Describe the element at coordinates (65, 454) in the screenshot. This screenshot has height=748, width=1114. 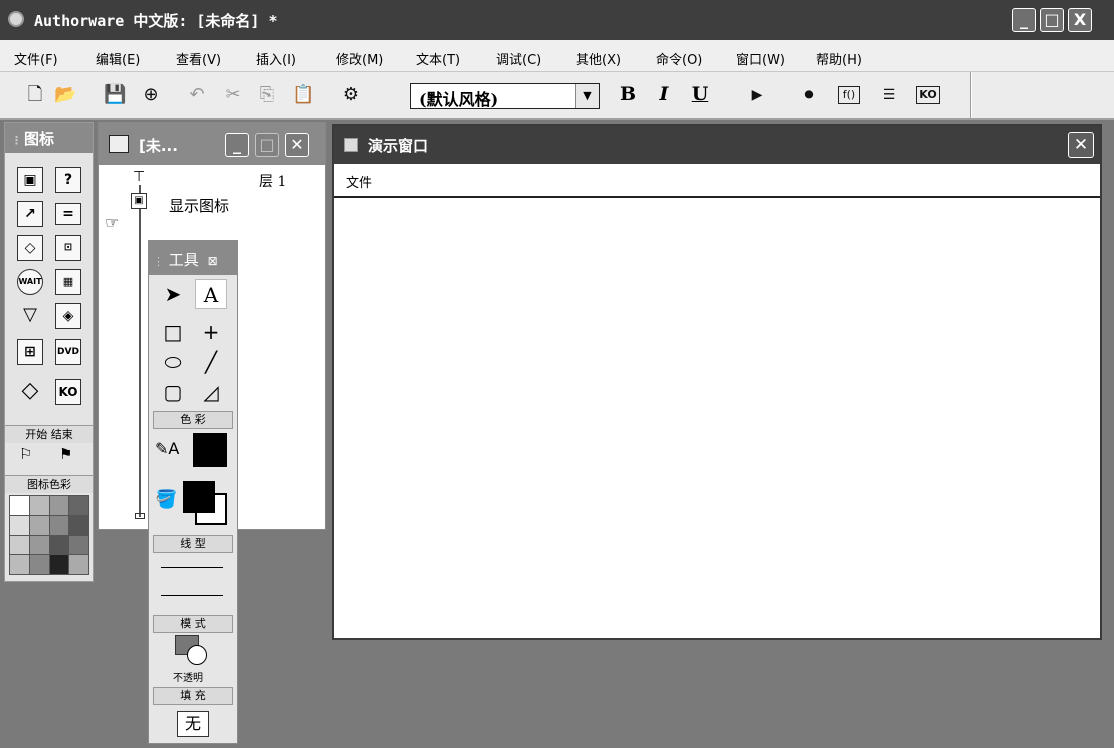
I see `end-flag-icon: ⚑` at that location.